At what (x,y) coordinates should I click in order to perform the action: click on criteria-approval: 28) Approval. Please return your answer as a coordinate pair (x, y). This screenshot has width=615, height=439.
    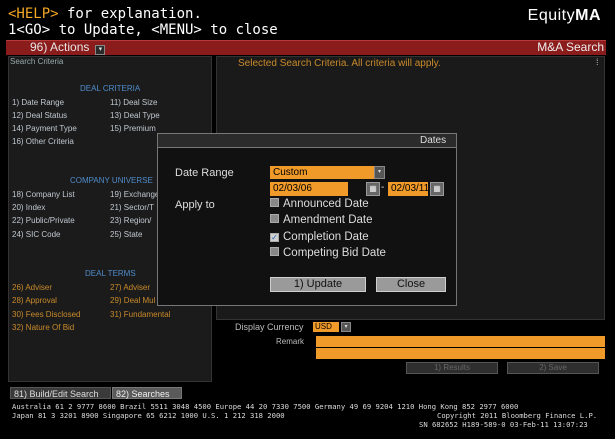
    Looking at the image, I should click on (34, 300).